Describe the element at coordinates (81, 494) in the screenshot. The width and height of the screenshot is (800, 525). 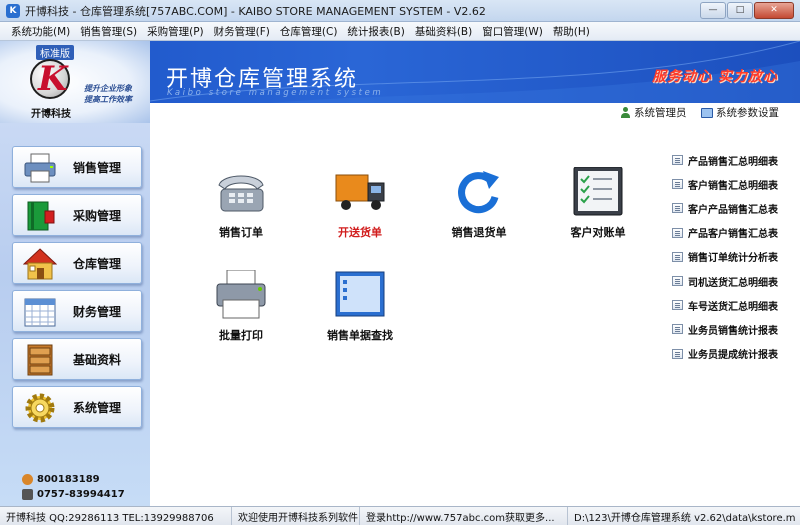
I see `phone-number: 0757-83994417` at that location.